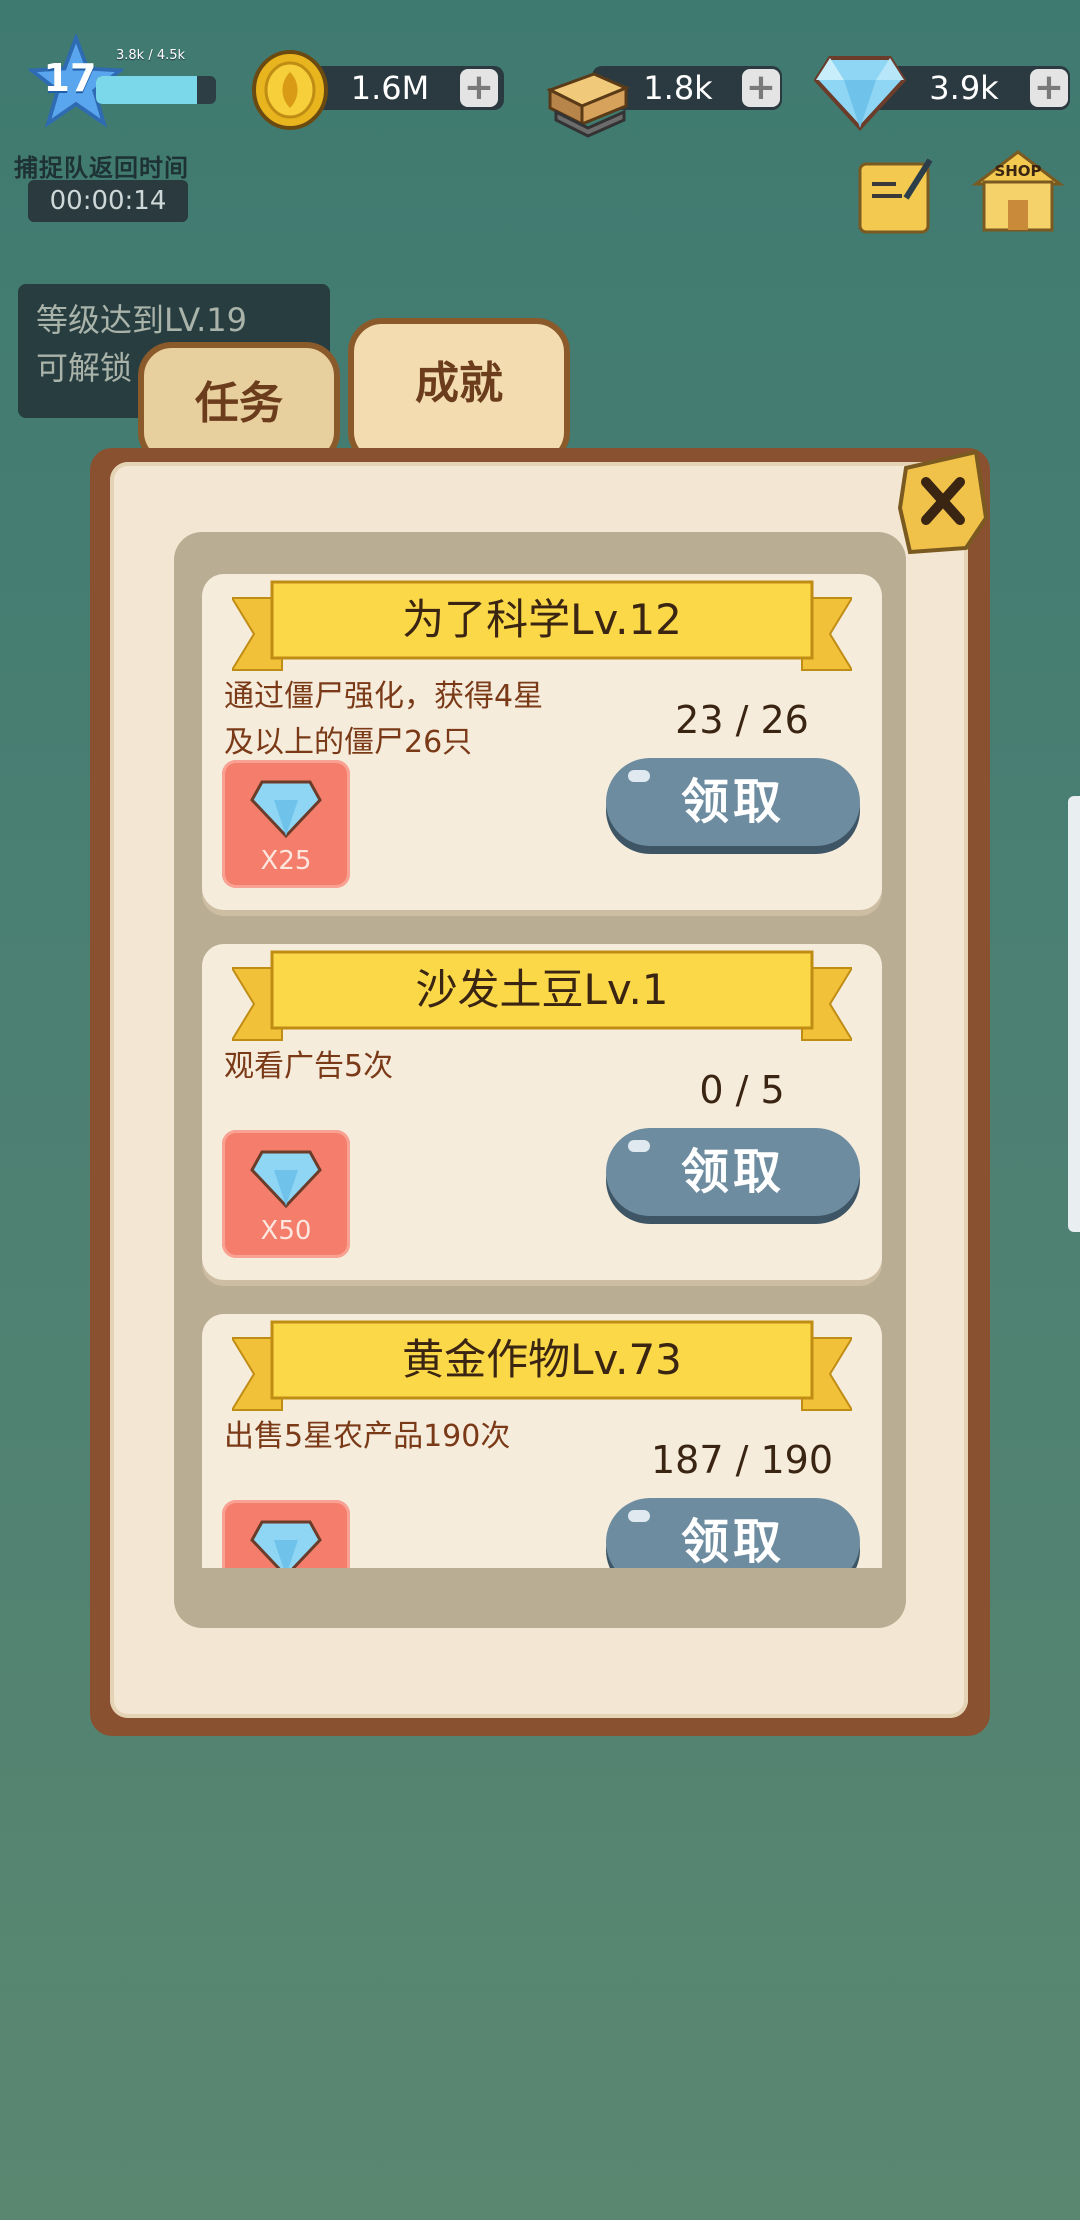 The width and height of the screenshot is (1080, 2220). Describe the element at coordinates (151, 55) in the screenshot. I see `xp-text: 3.8k / 4.5k` at that location.